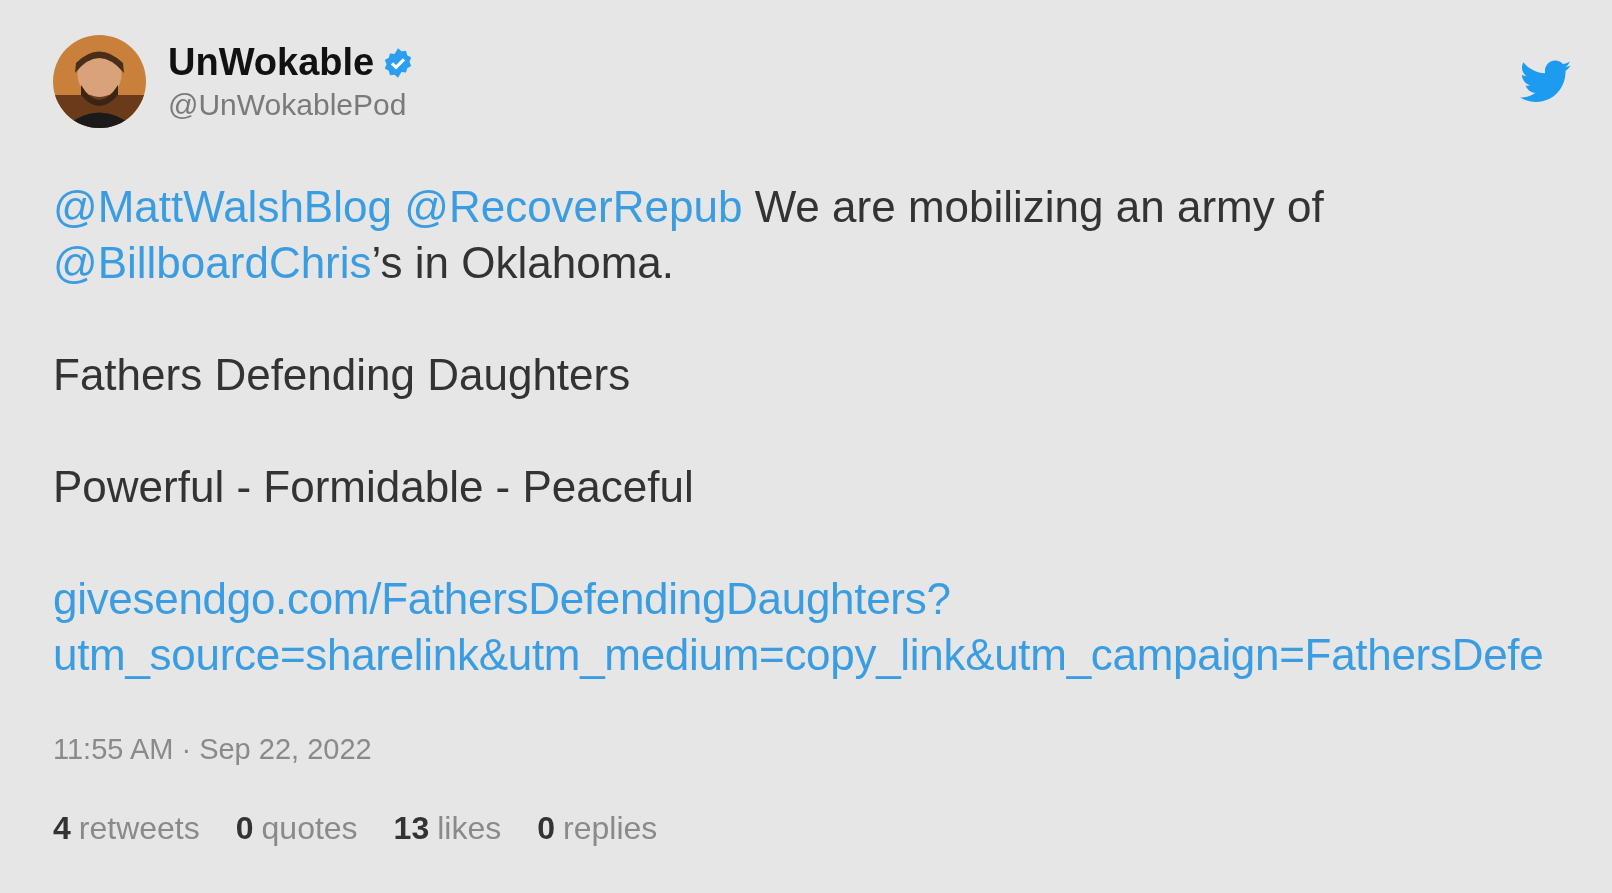 The image size is (1612, 893). What do you see at coordinates (573, 206) in the screenshot?
I see `mention-link: @RecoverRepub` at bounding box center [573, 206].